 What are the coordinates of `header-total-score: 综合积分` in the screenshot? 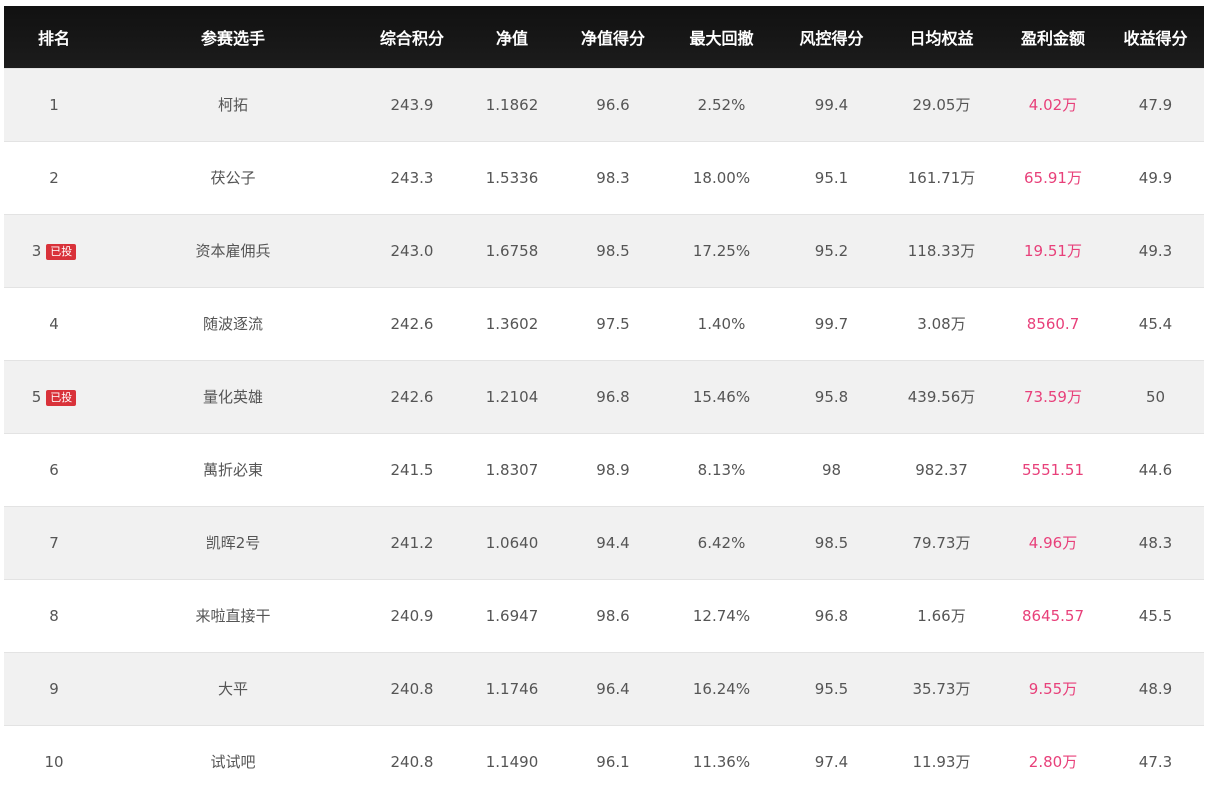 It's located at (412, 37).